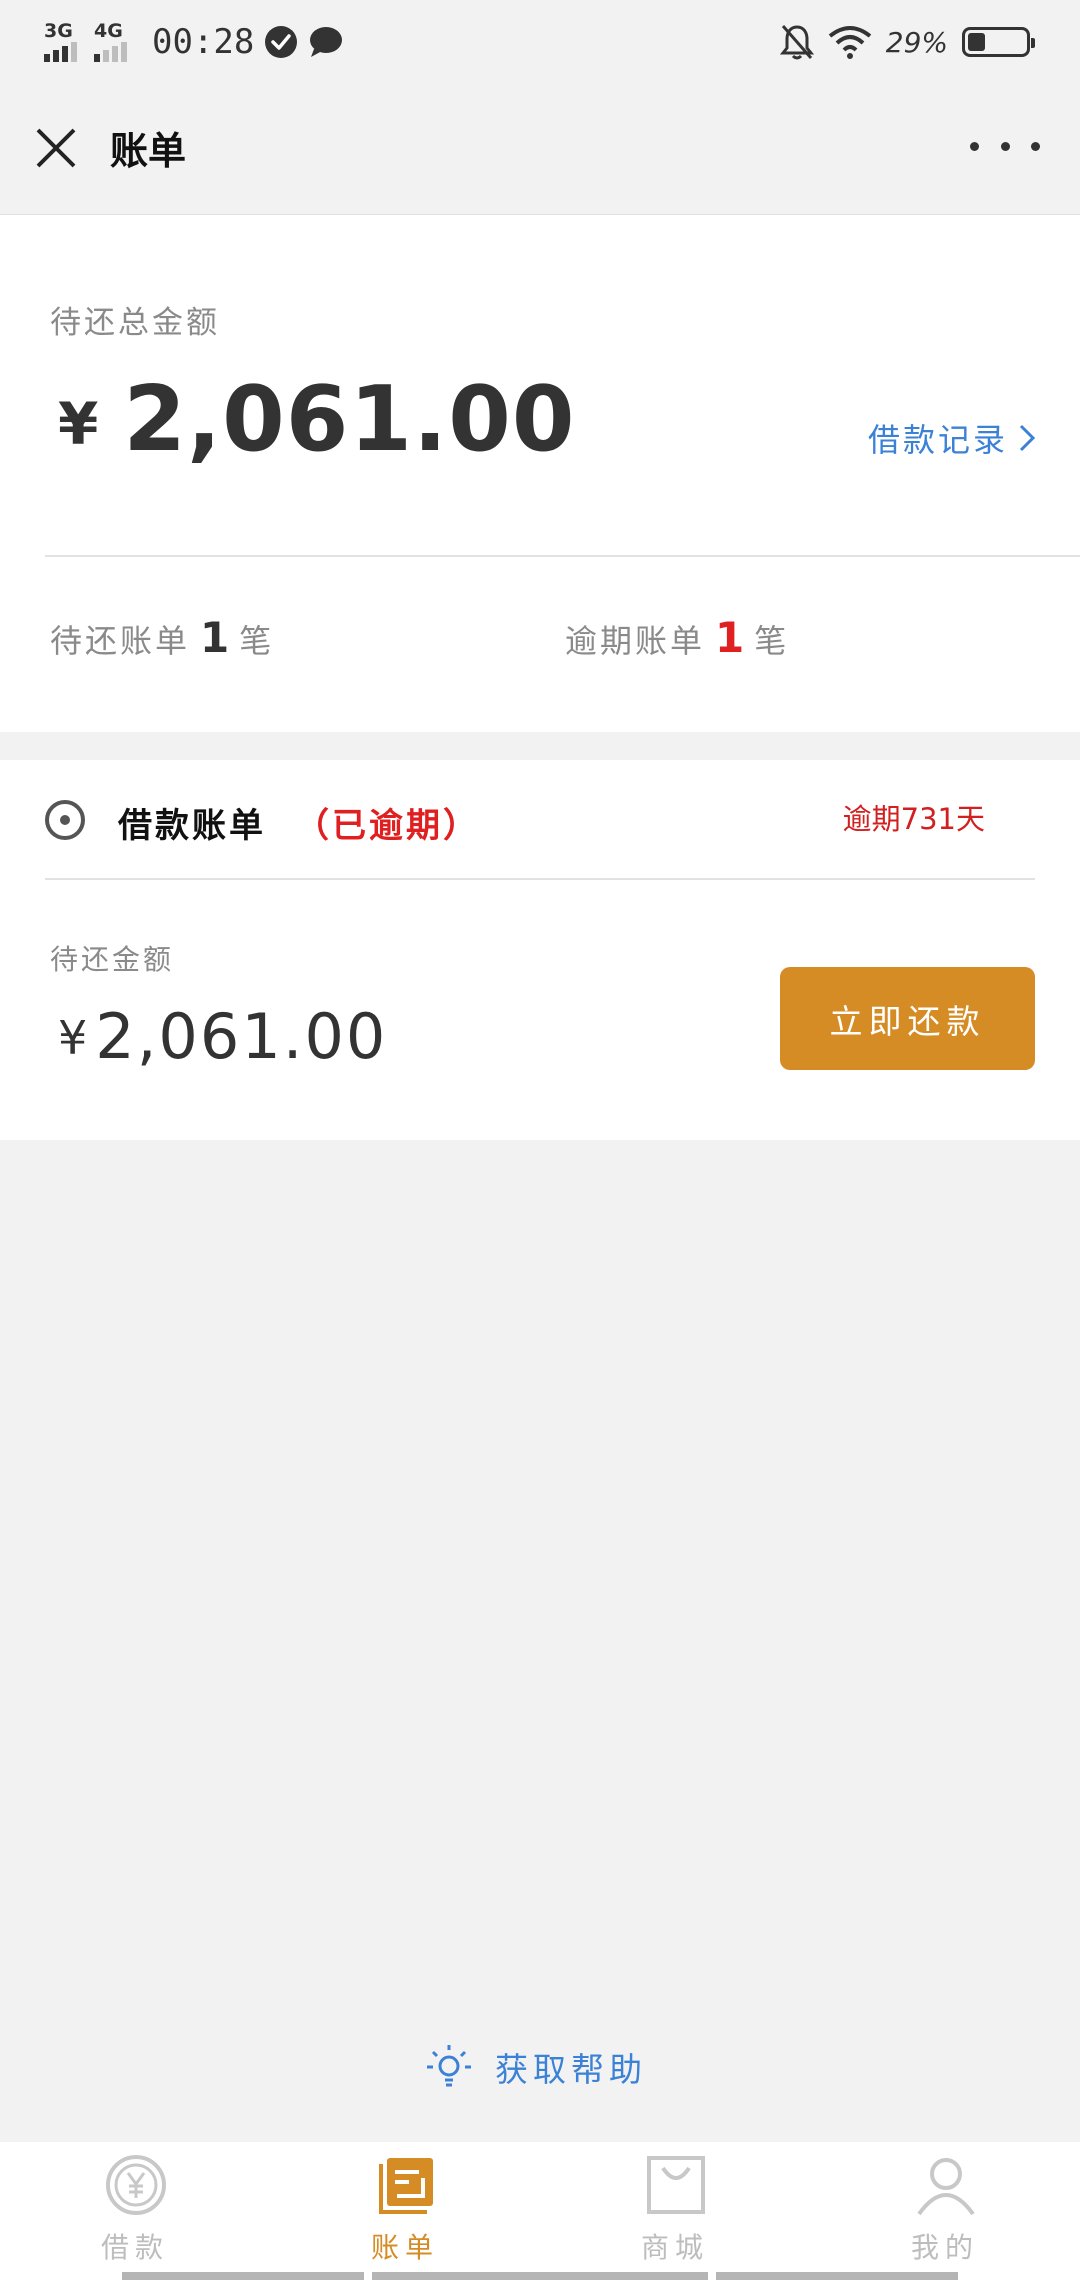 This screenshot has width=1080, height=2280. I want to click on tab-mall-label: 商城, so click(674, 2247).